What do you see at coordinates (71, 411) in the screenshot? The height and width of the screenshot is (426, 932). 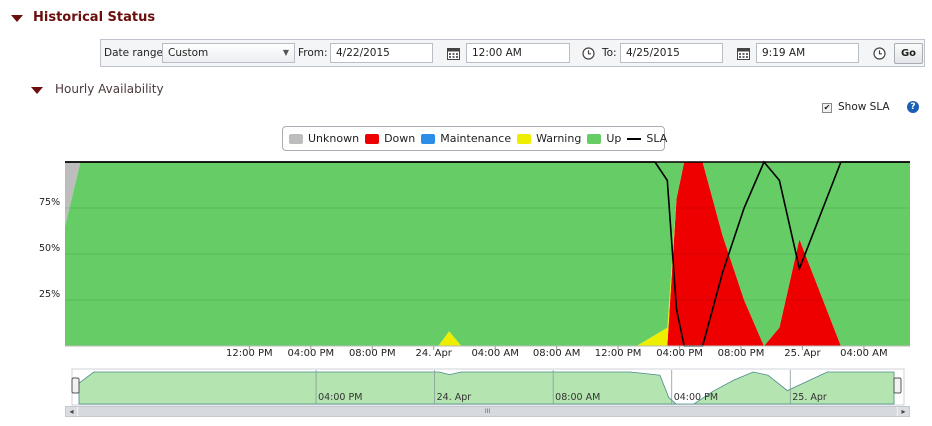 I see `scroll-left-button: ◂` at bounding box center [71, 411].